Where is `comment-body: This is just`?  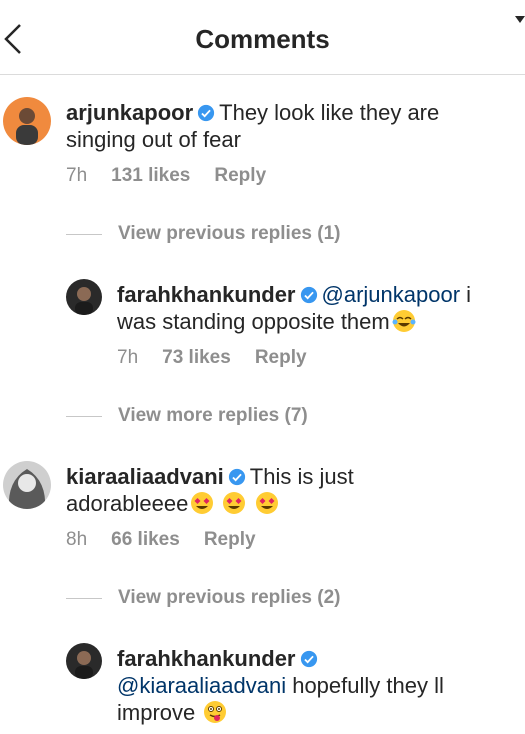 comment-body: This is just is located at coordinates (301, 476).